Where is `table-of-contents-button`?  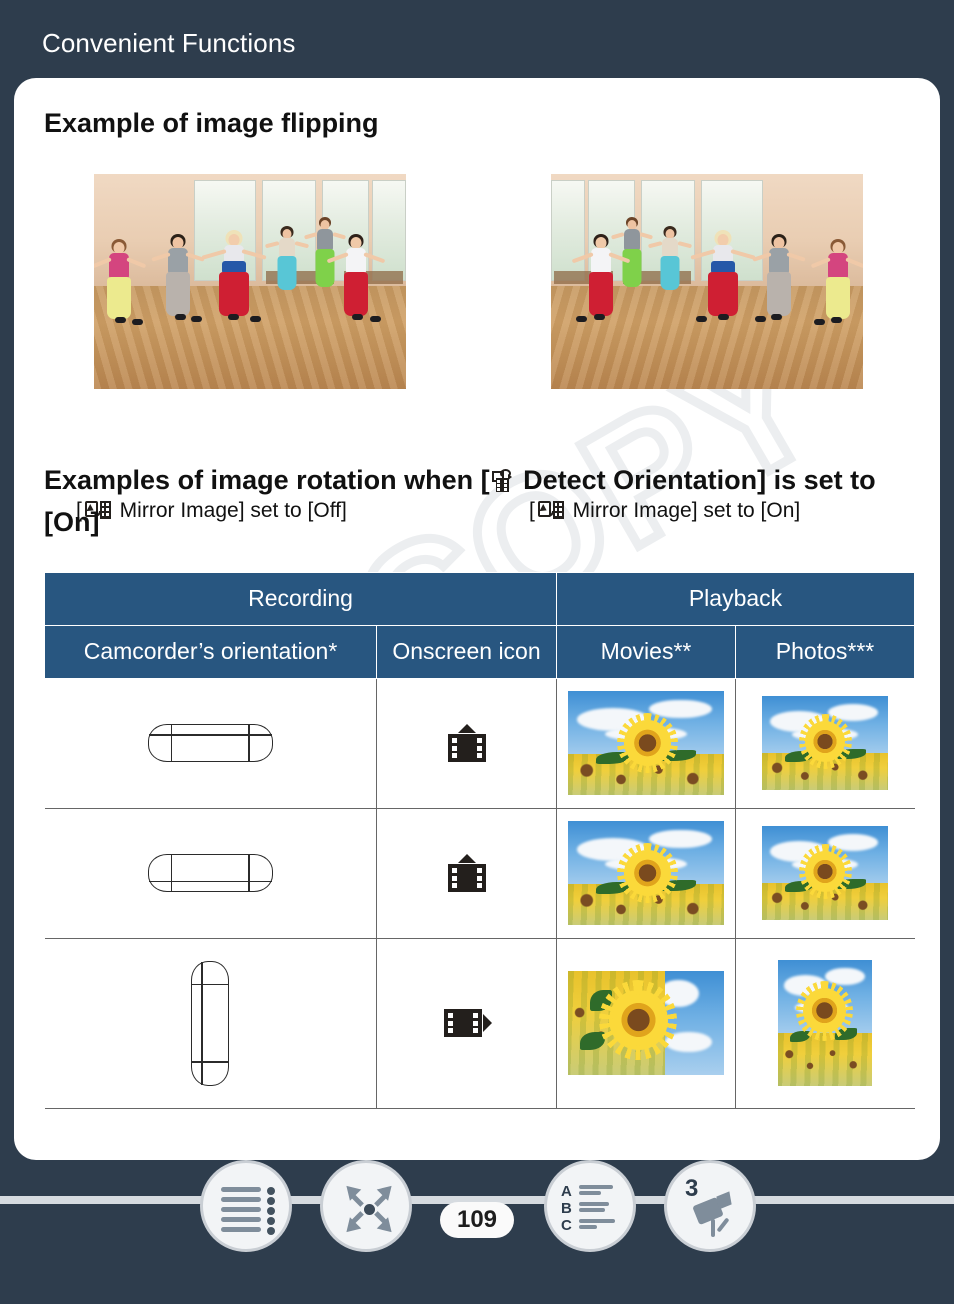 table-of-contents-button is located at coordinates (246, 1206).